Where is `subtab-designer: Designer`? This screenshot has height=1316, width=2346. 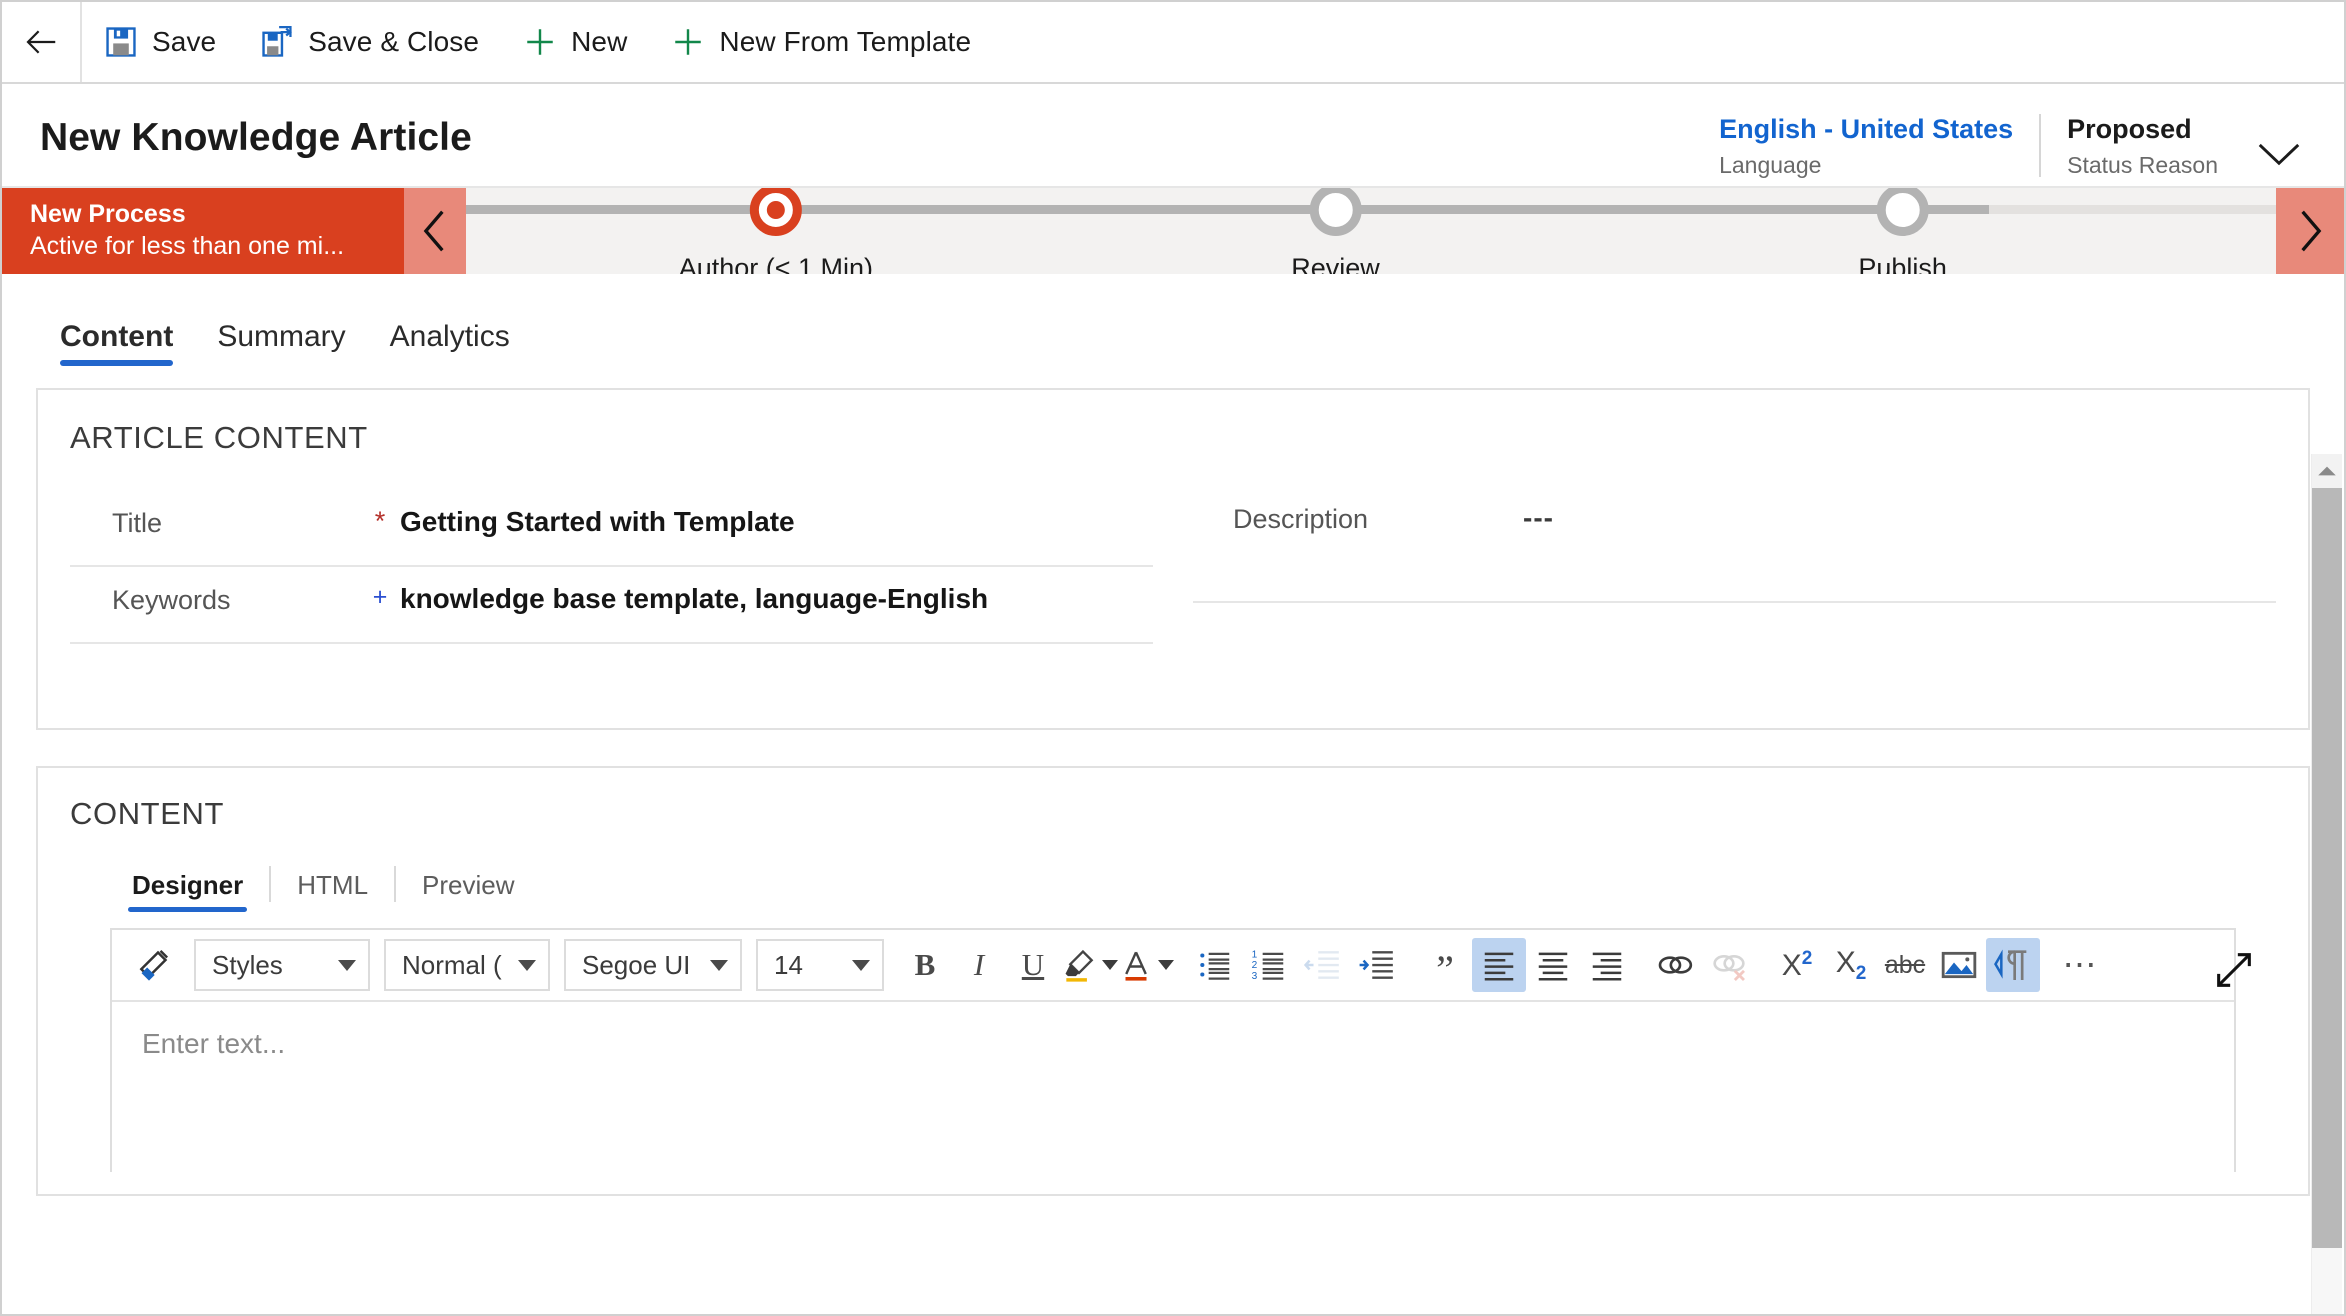
subtab-designer: Designer is located at coordinates (187, 891).